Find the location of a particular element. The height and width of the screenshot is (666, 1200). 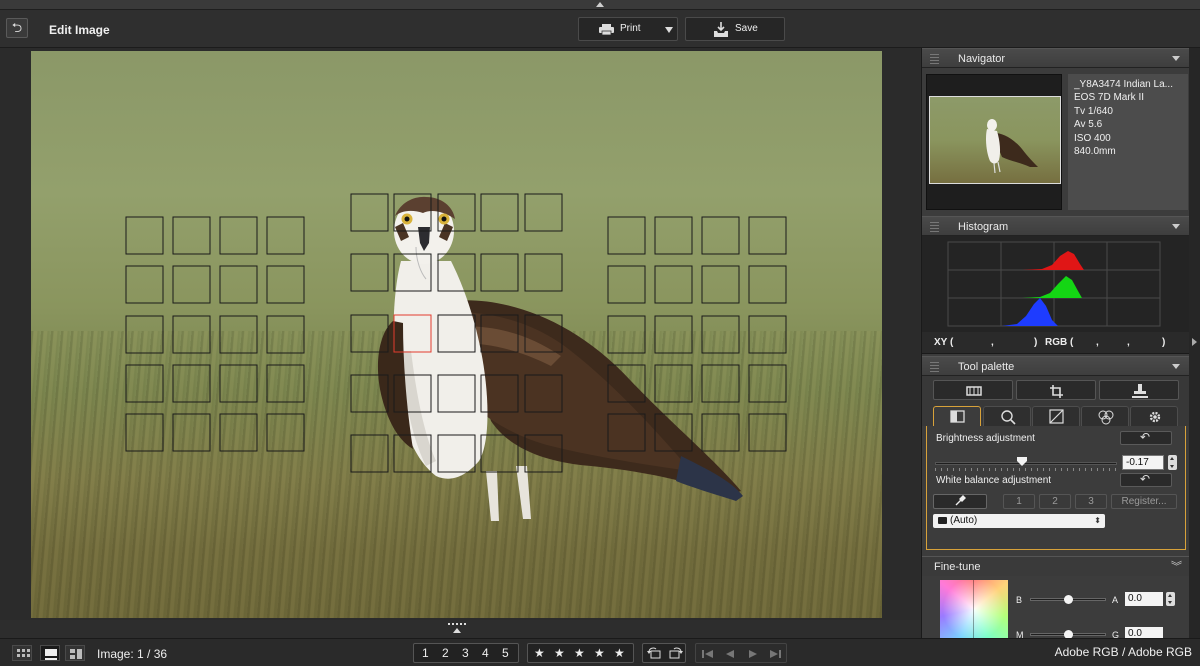

grid-view-button is located at coordinates (22, 653).